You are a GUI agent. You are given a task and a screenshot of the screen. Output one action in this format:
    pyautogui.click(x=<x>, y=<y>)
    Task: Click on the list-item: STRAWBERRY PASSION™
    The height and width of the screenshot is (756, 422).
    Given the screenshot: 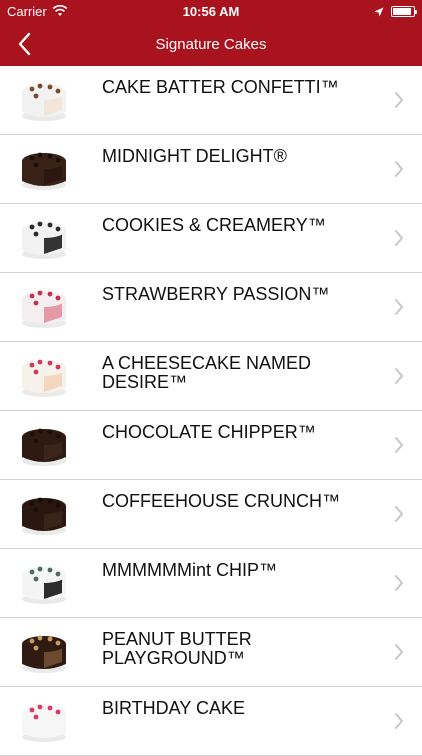 What is the action you would take?
    pyautogui.click(x=211, y=307)
    